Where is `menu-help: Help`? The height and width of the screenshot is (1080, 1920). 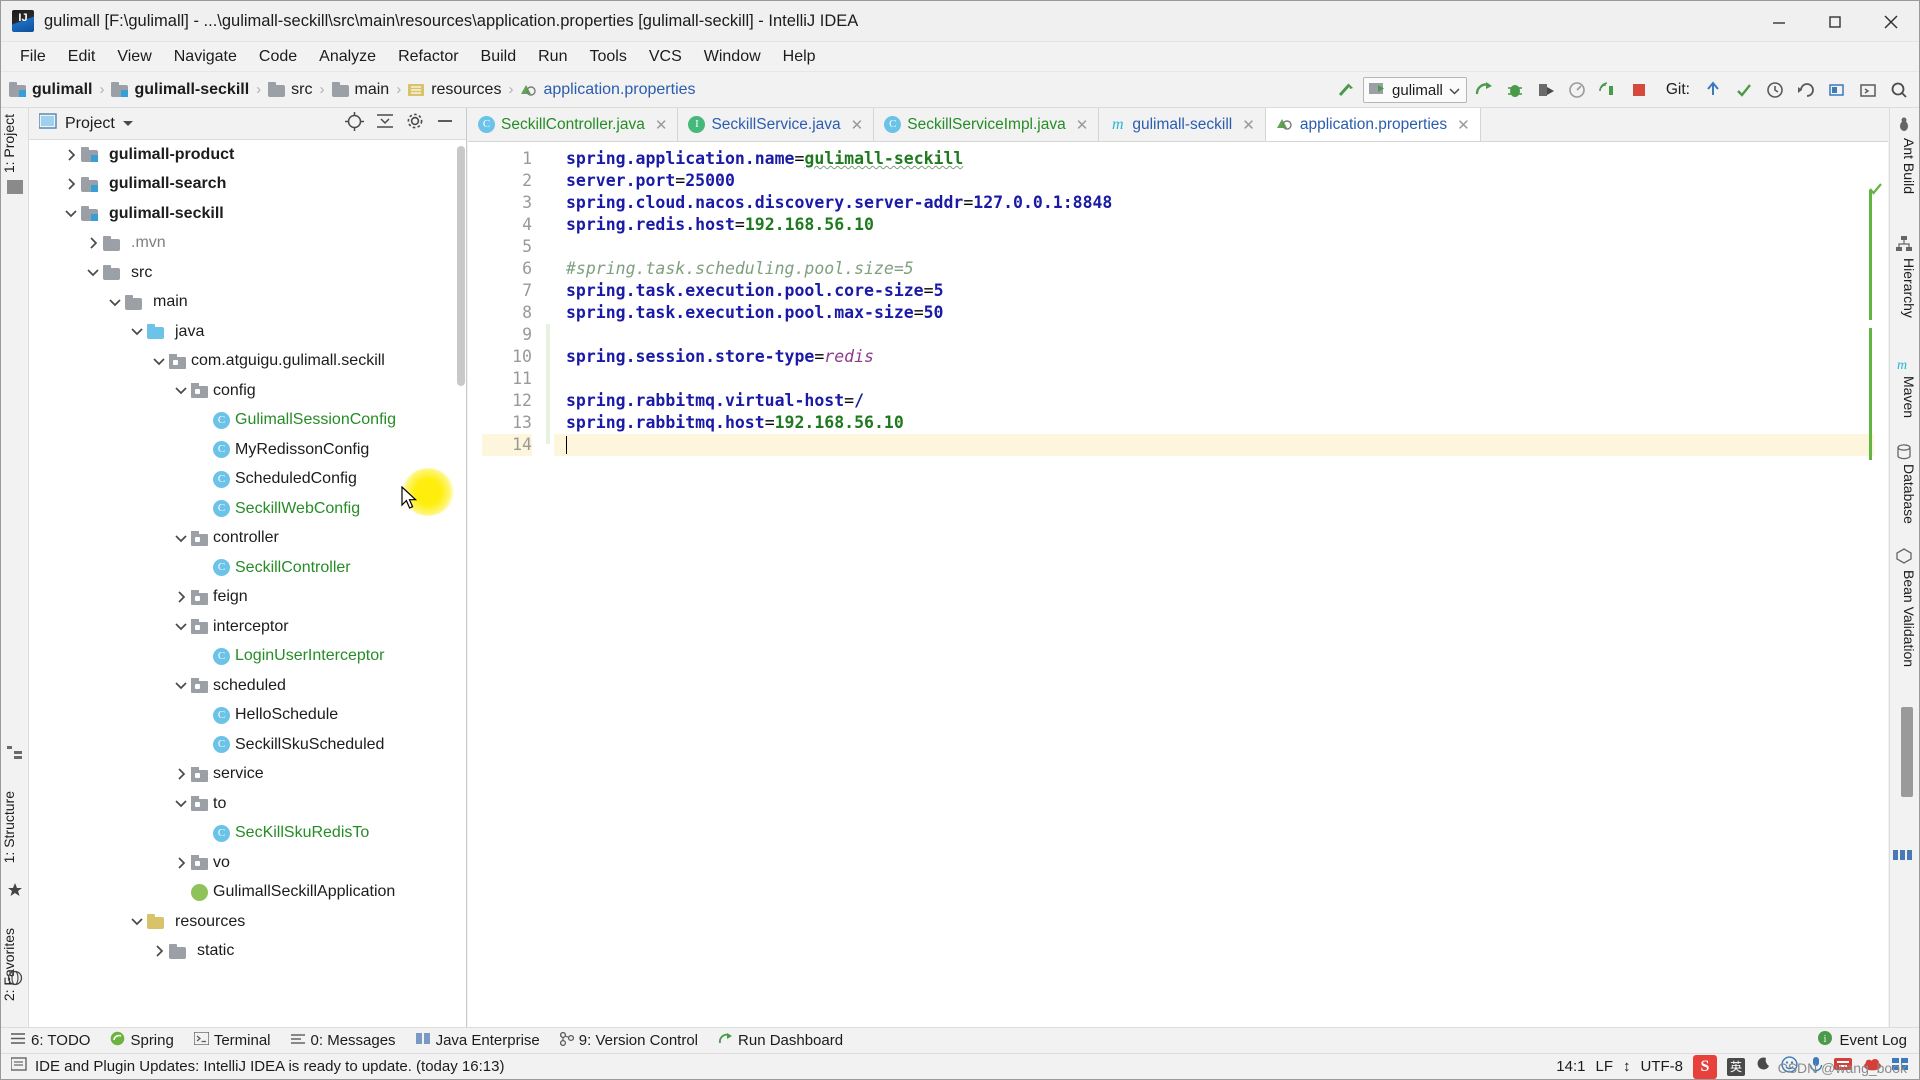 menu-help: Help is located at coordinates (799, 57).